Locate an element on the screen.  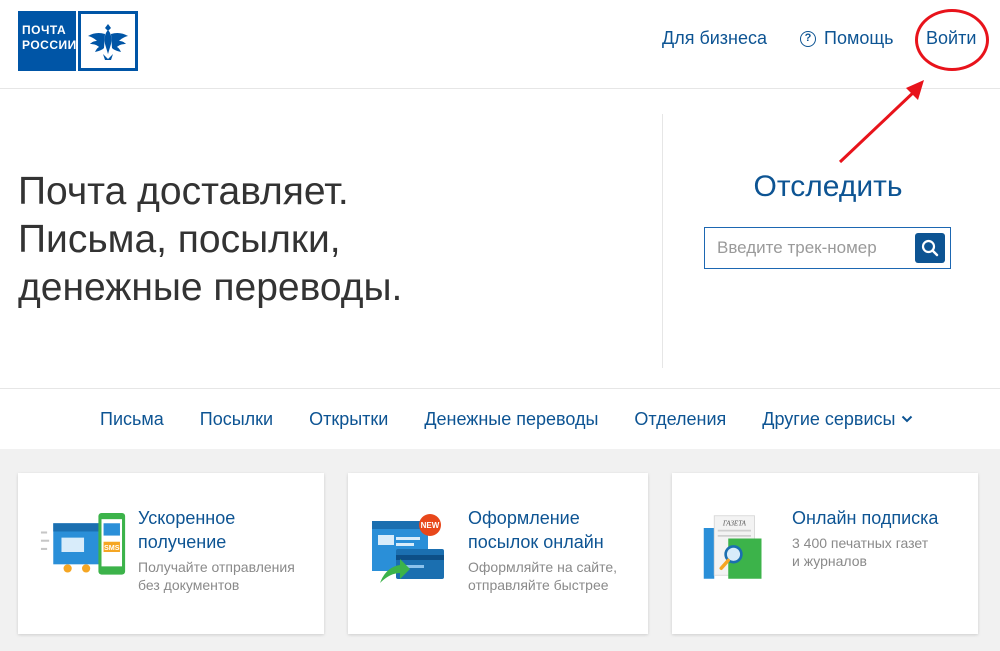
emblem-eagle-icon is located at coordinates (108, 41).